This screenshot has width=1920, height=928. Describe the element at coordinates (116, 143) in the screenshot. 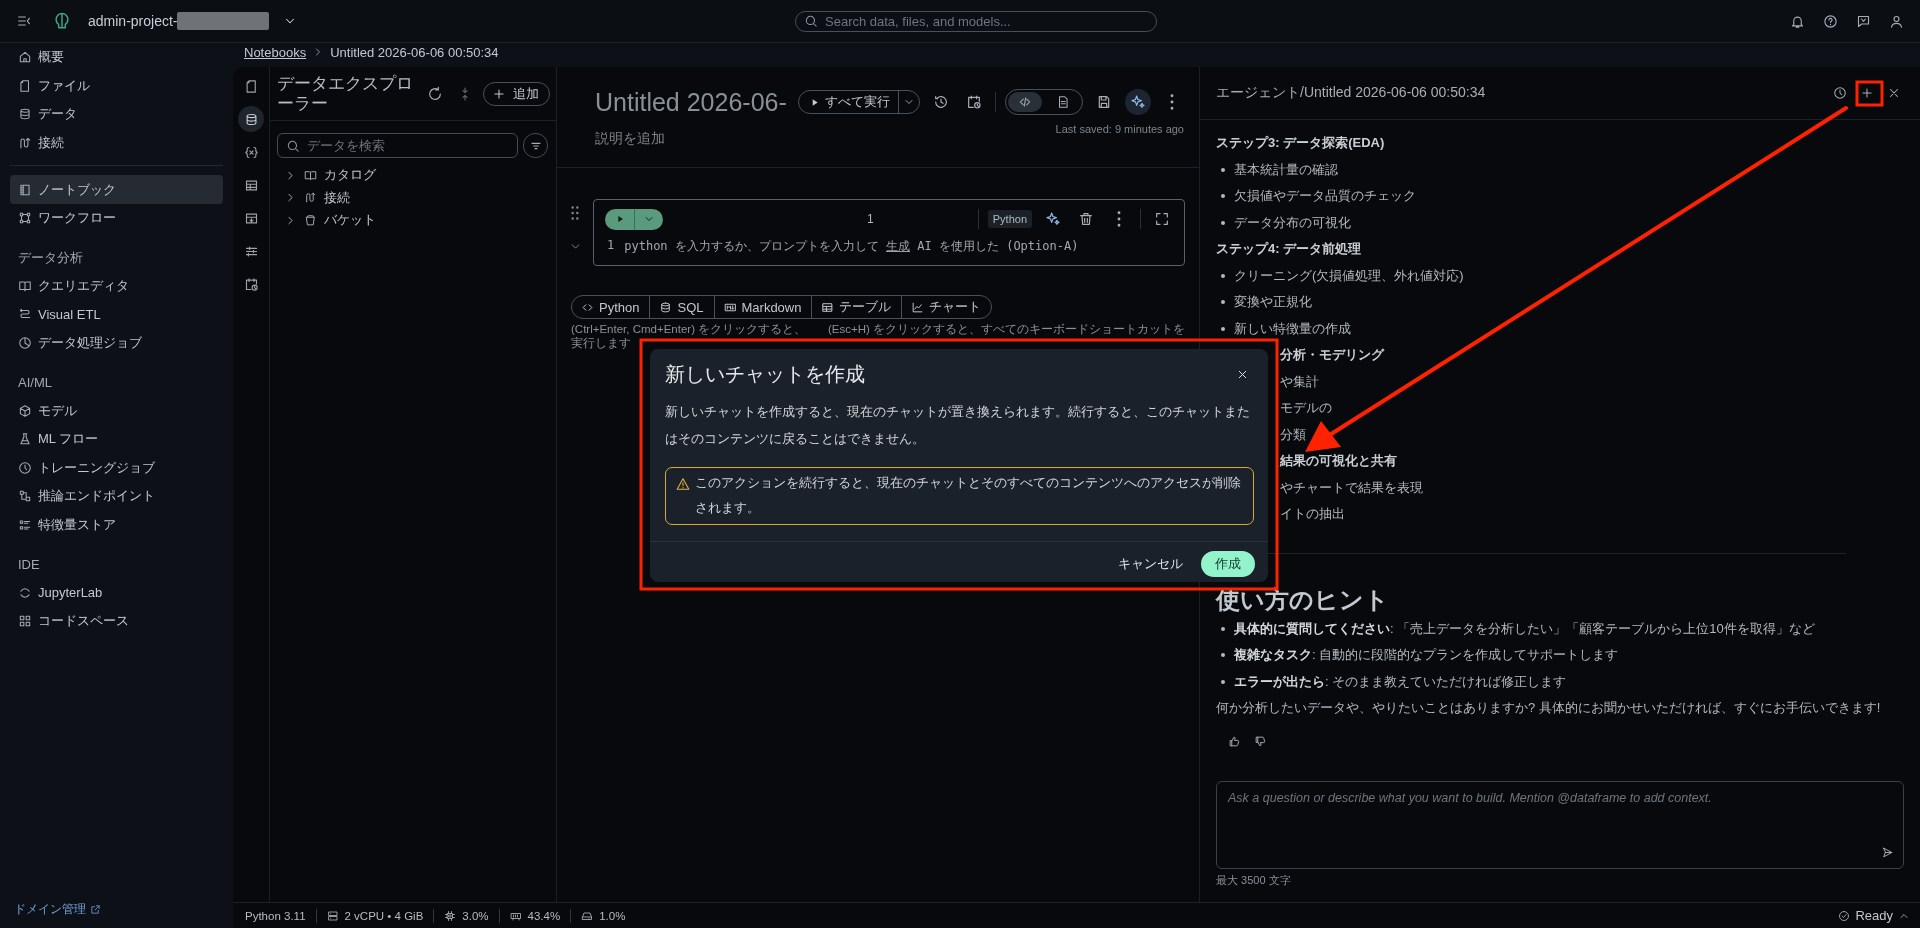

I see `sidebar-item: 接続` at that location.